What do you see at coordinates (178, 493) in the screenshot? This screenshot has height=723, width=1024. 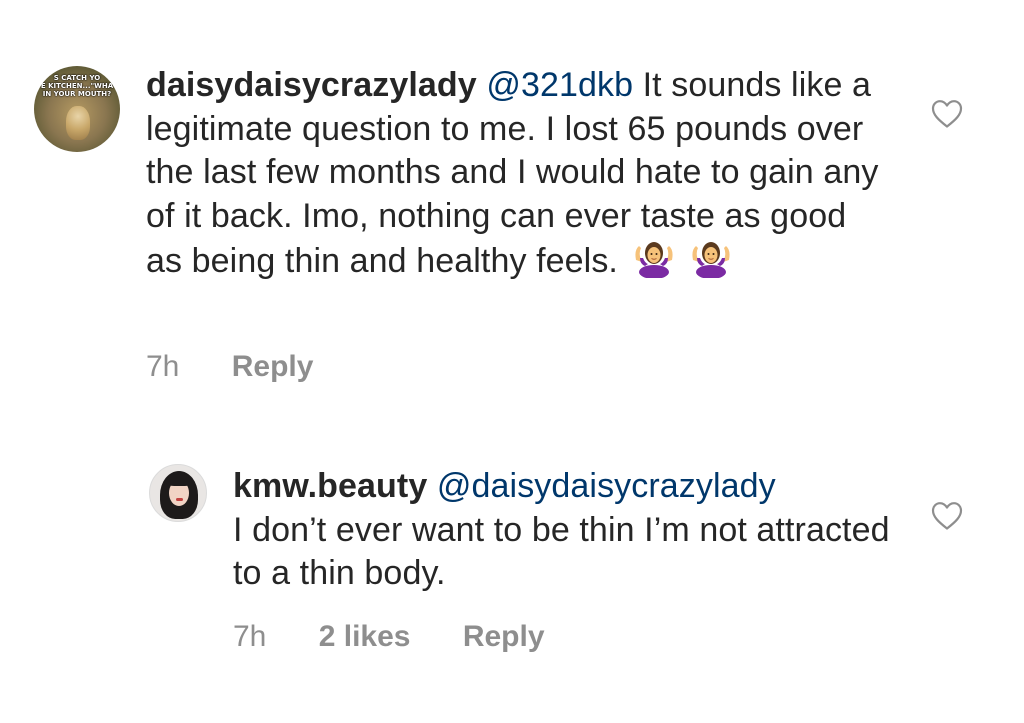 I see `avatar` at bounding box center [178, 493].